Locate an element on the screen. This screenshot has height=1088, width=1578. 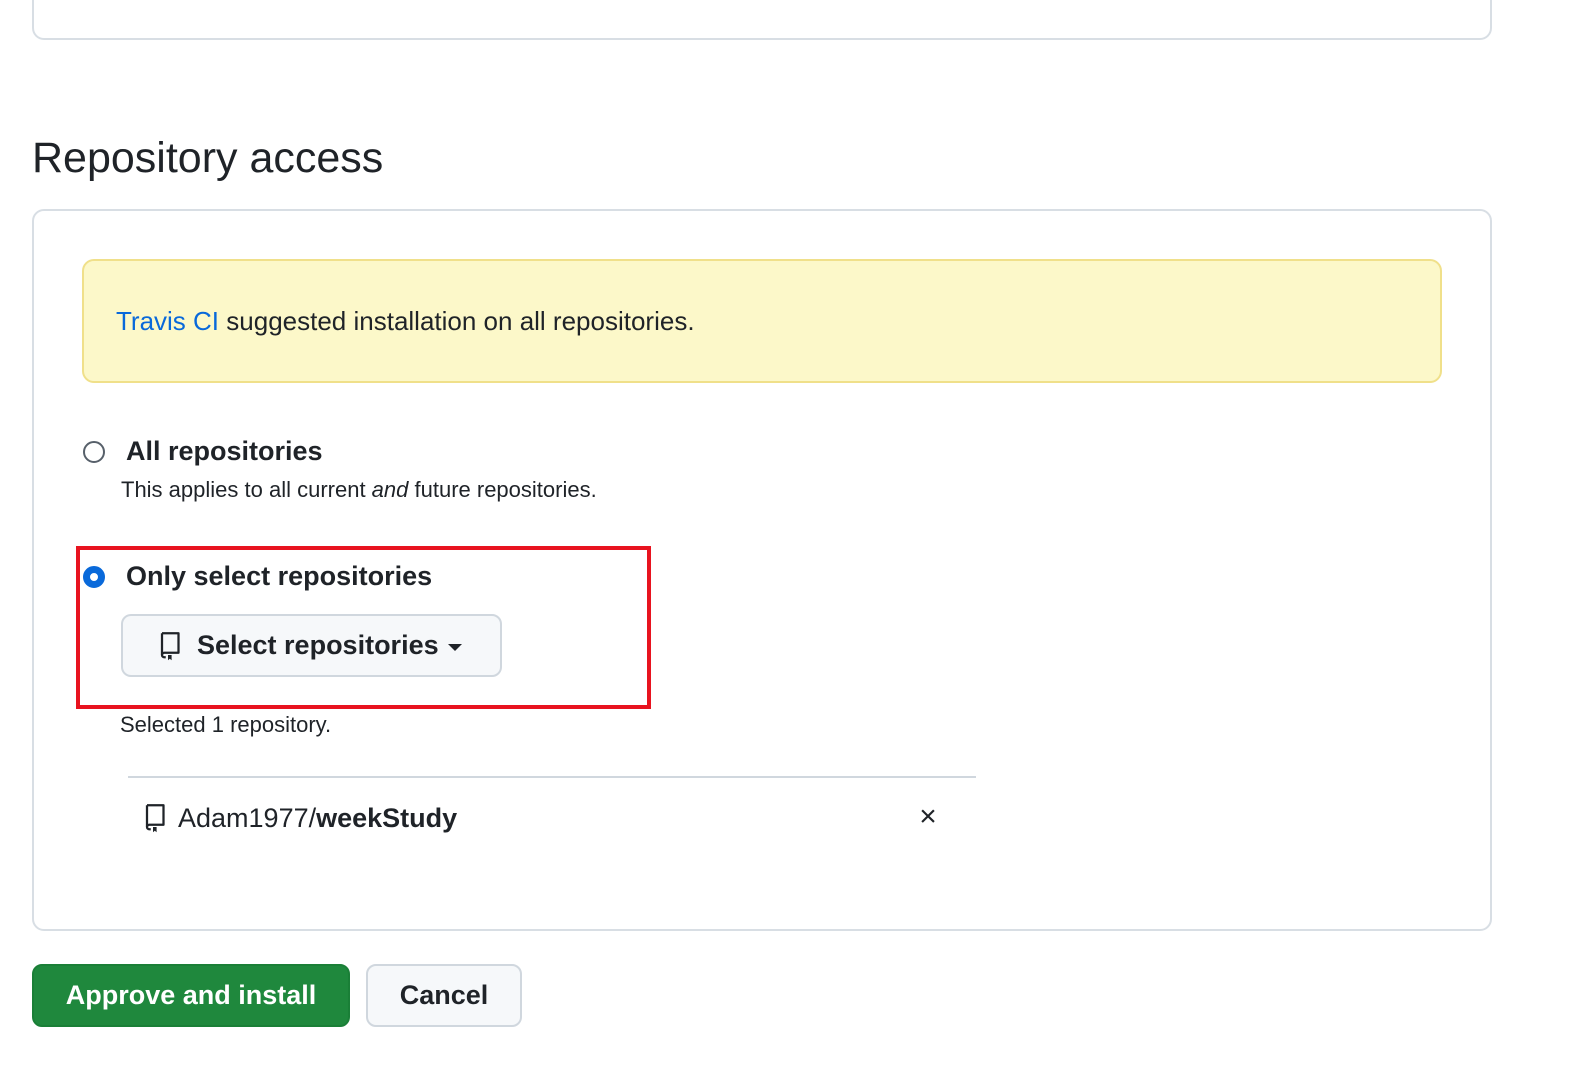
desc-prefix: This applies to all current is located at coordinates (246, 489).